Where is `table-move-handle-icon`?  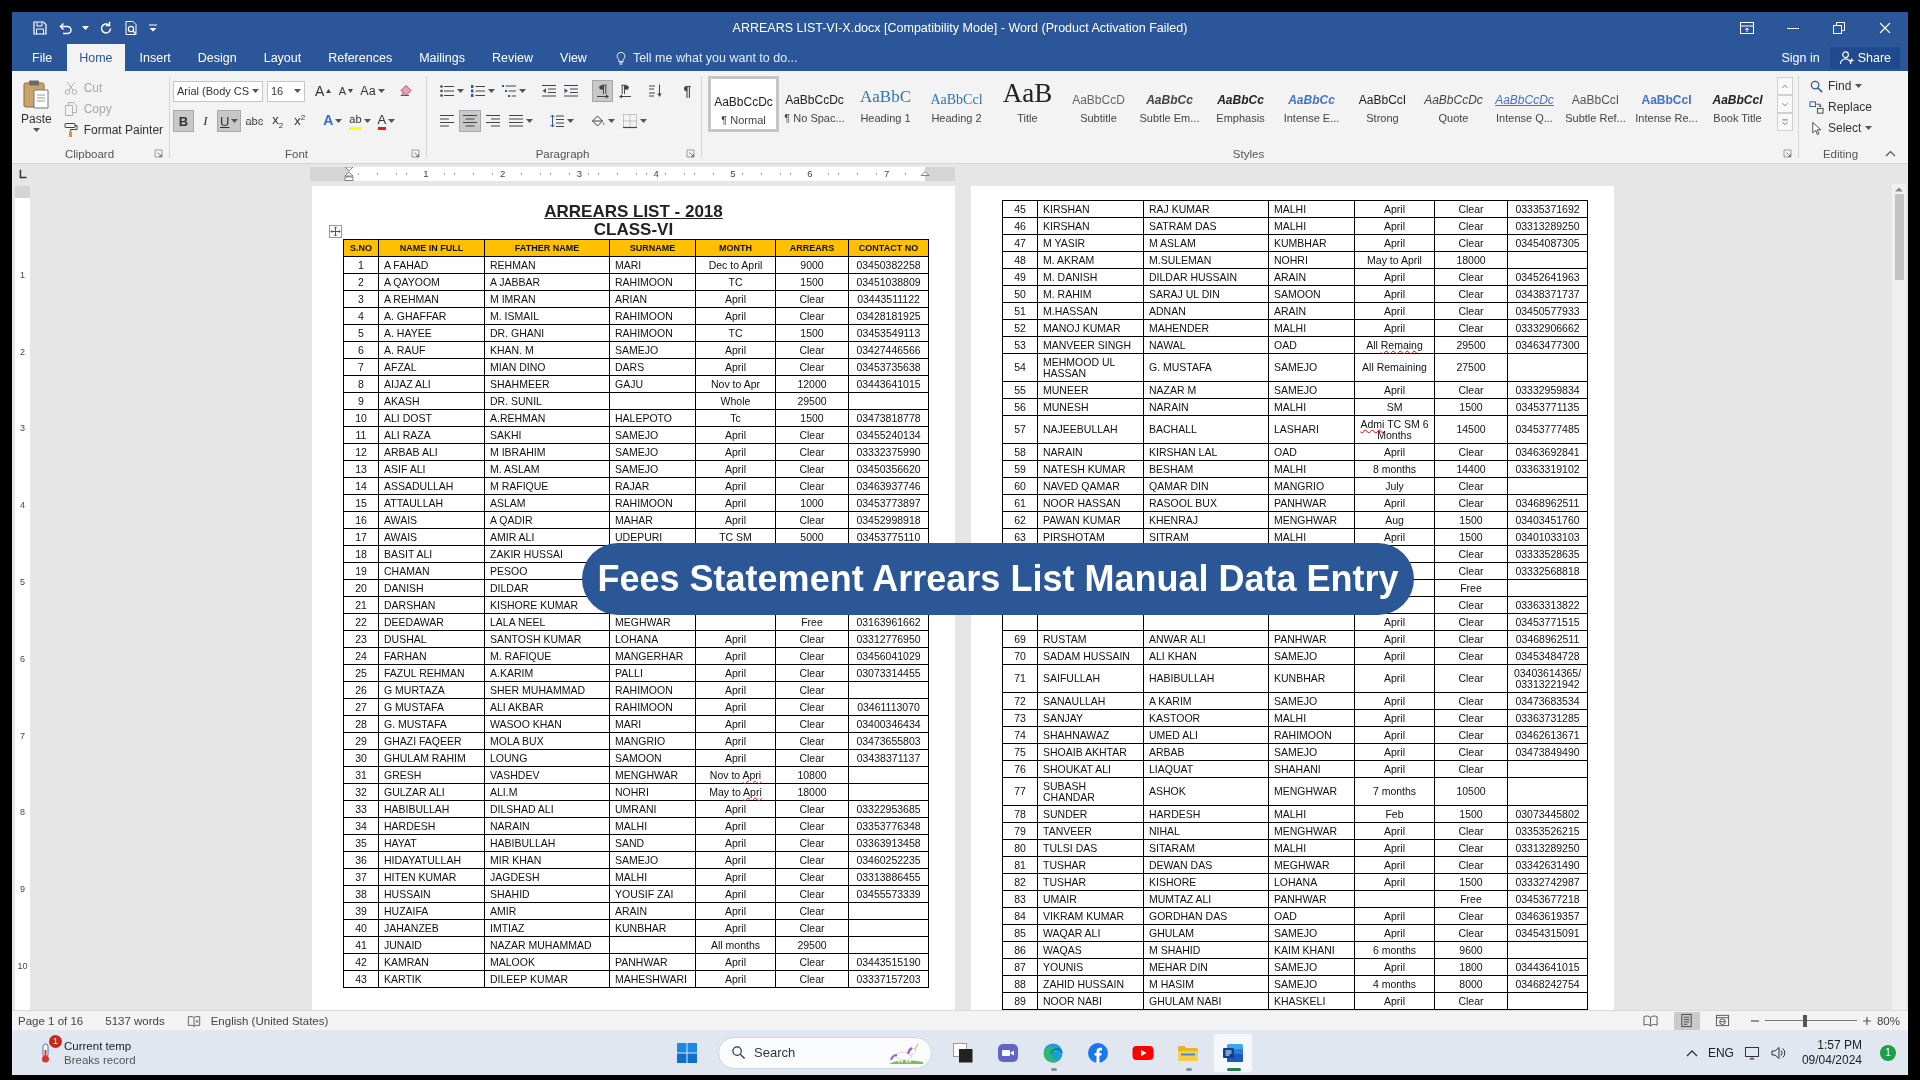 table-move-handle-icon is located at coordinates (335, 231).